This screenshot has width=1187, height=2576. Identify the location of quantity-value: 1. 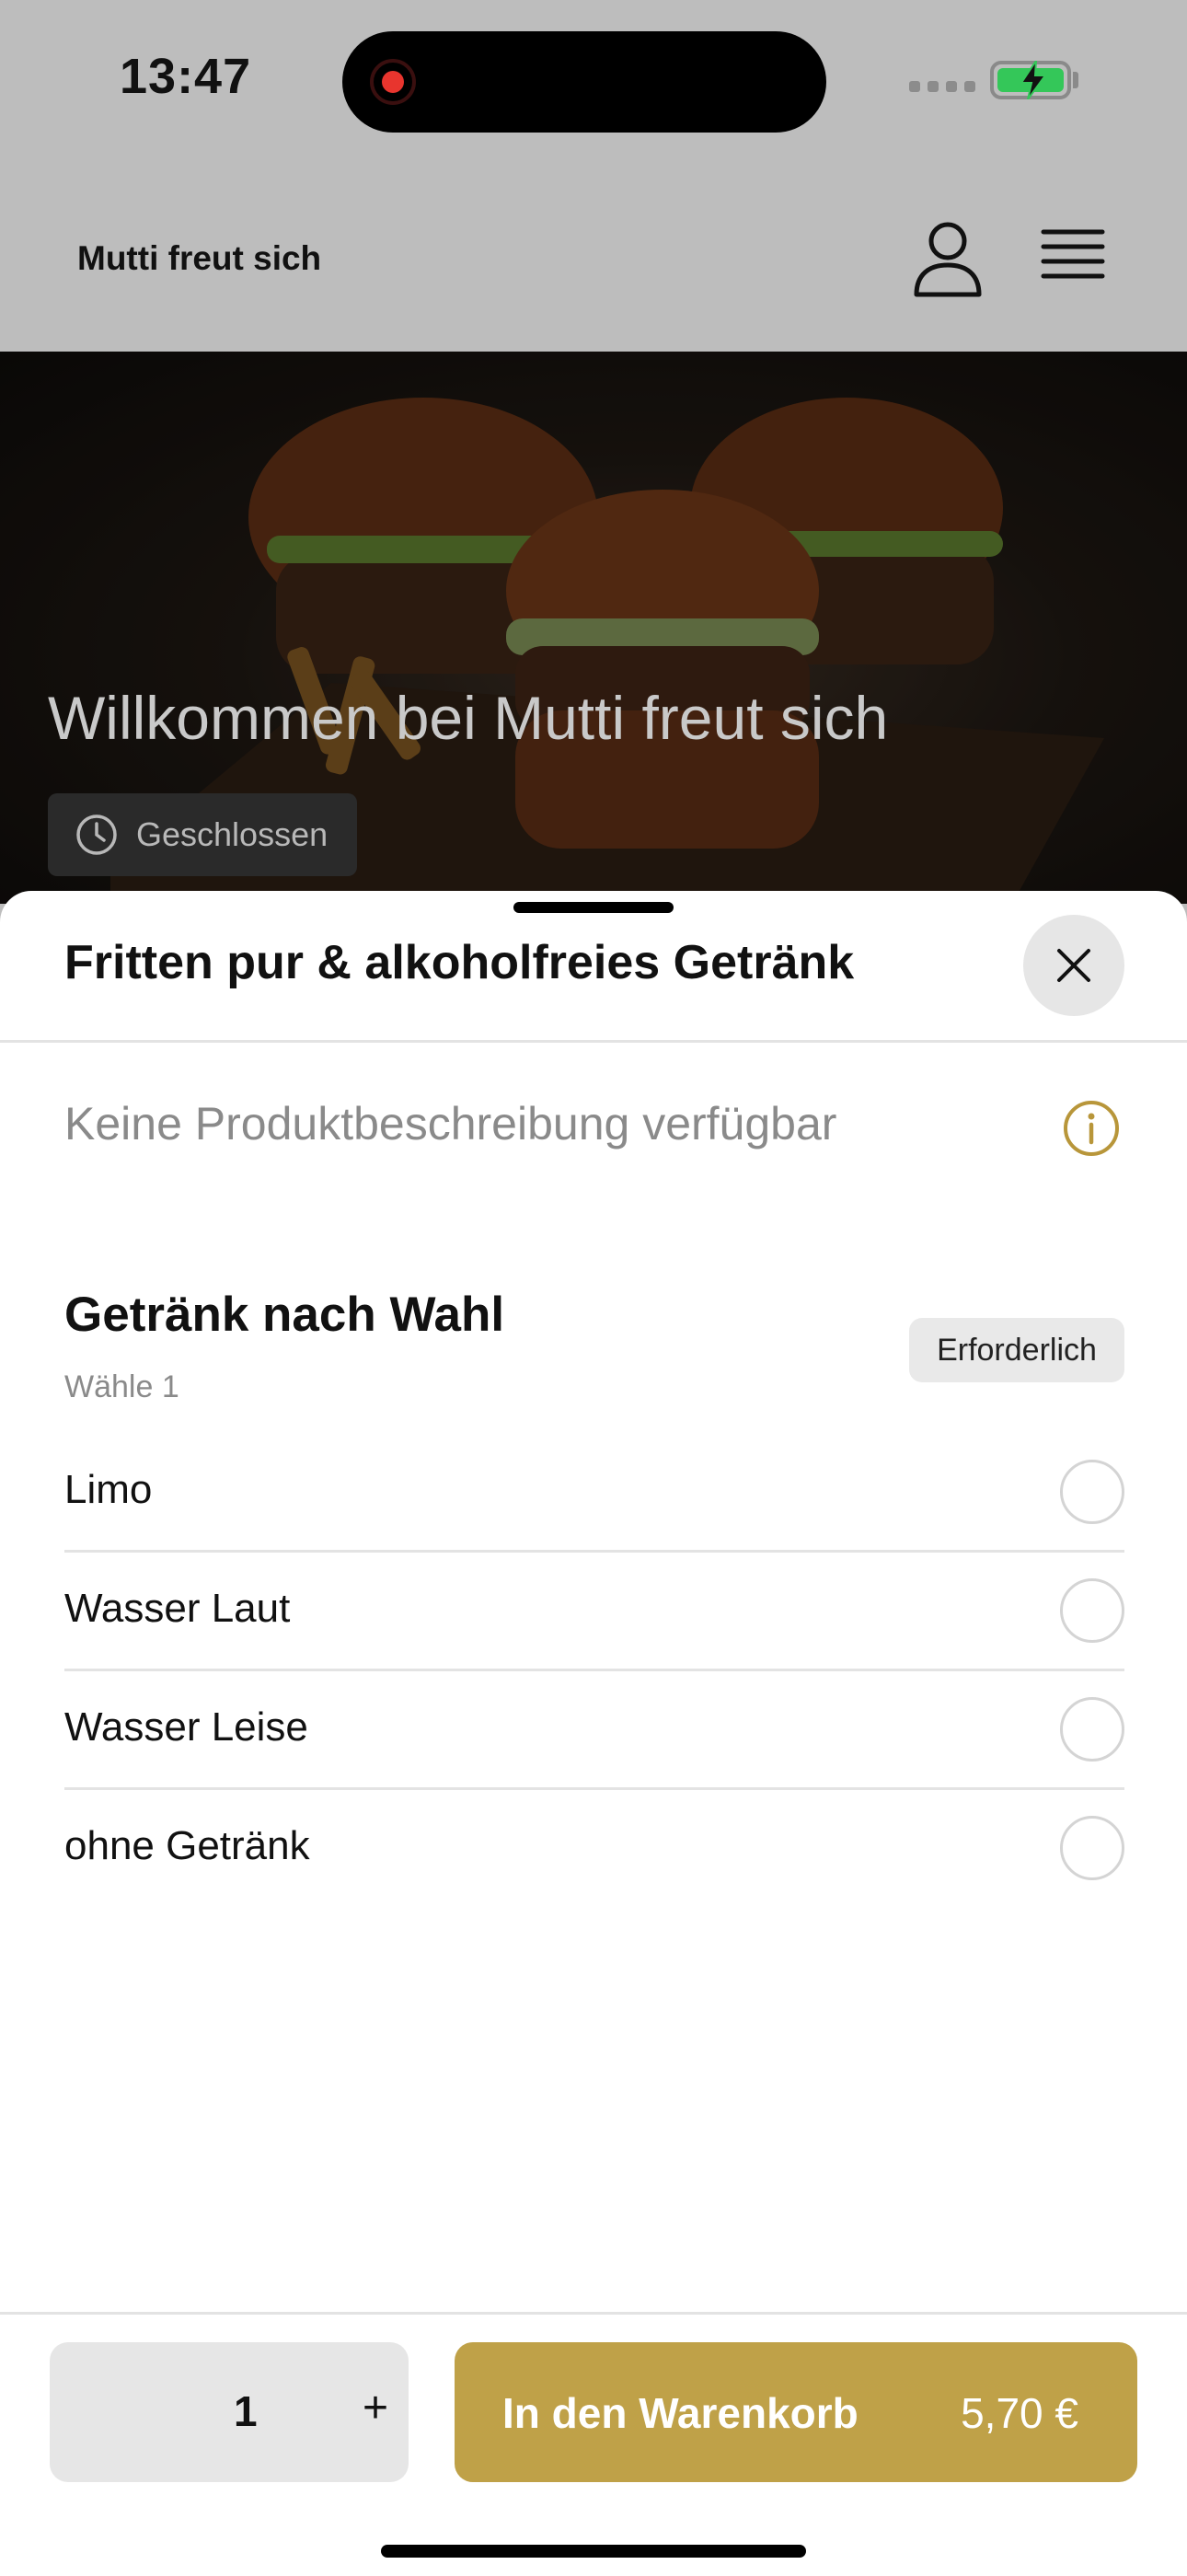
(246, 2411).